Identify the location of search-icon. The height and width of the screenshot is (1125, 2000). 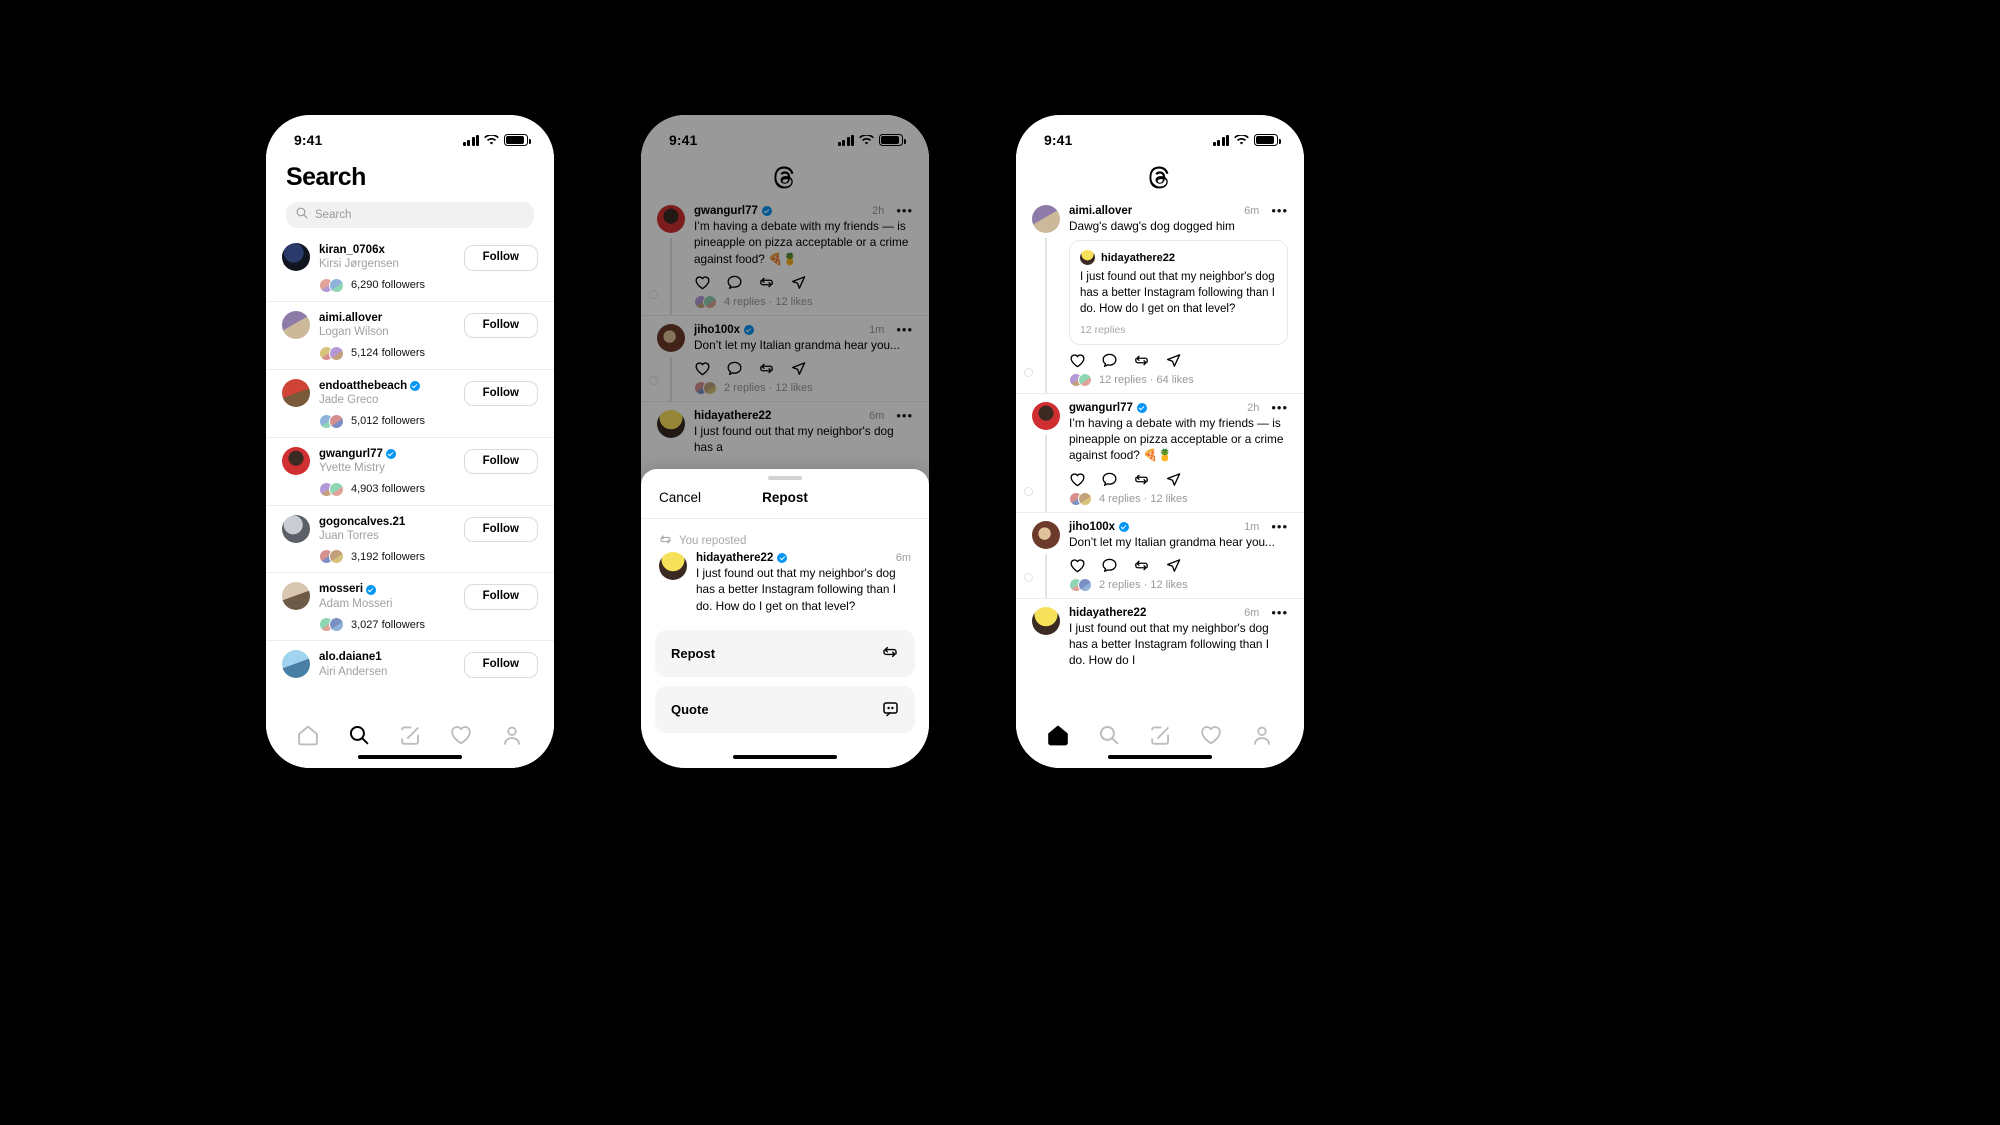
(302, 215).